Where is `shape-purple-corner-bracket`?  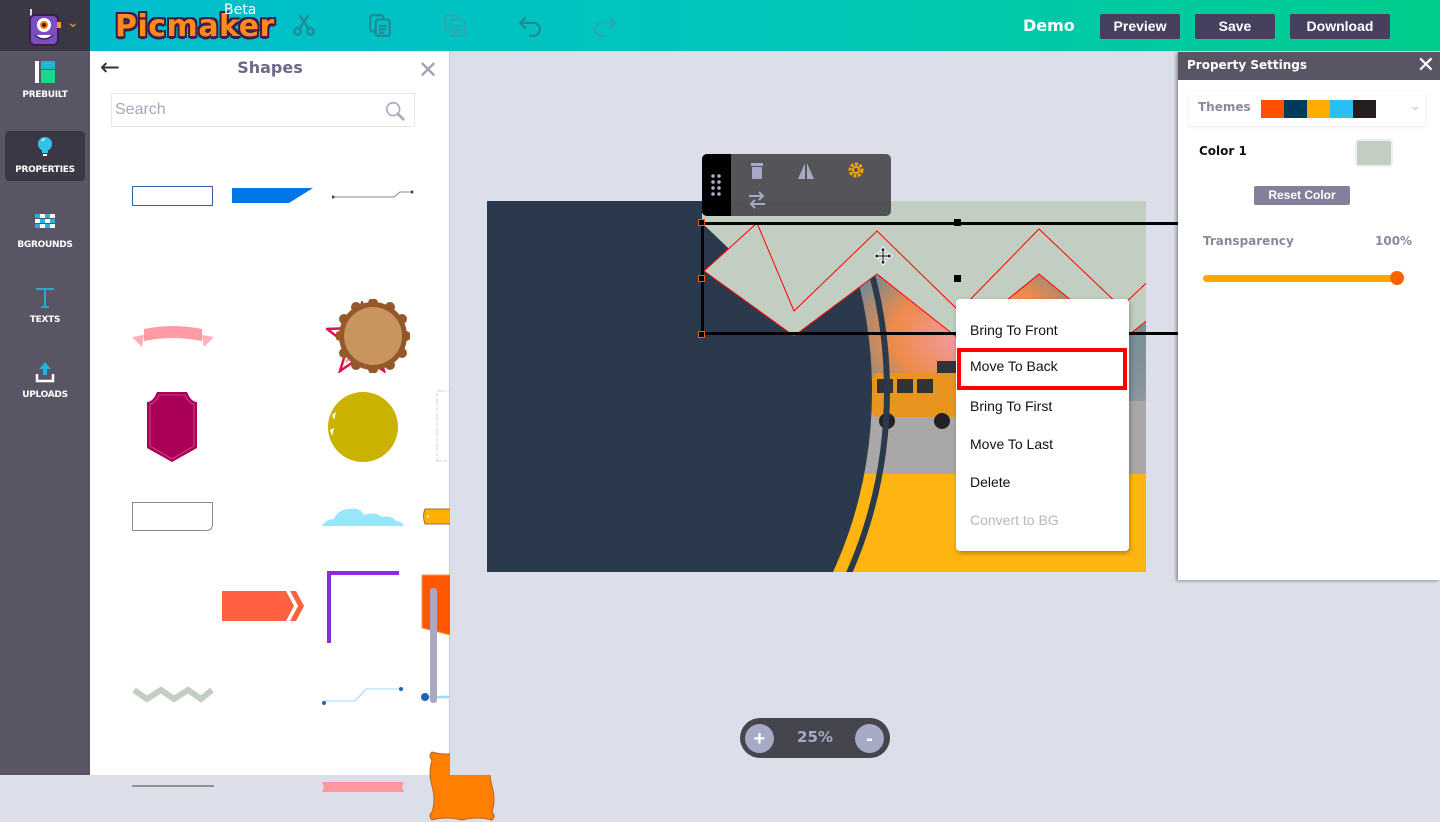
shape-purple-corner-bracket is located at coordinates (363, 607).